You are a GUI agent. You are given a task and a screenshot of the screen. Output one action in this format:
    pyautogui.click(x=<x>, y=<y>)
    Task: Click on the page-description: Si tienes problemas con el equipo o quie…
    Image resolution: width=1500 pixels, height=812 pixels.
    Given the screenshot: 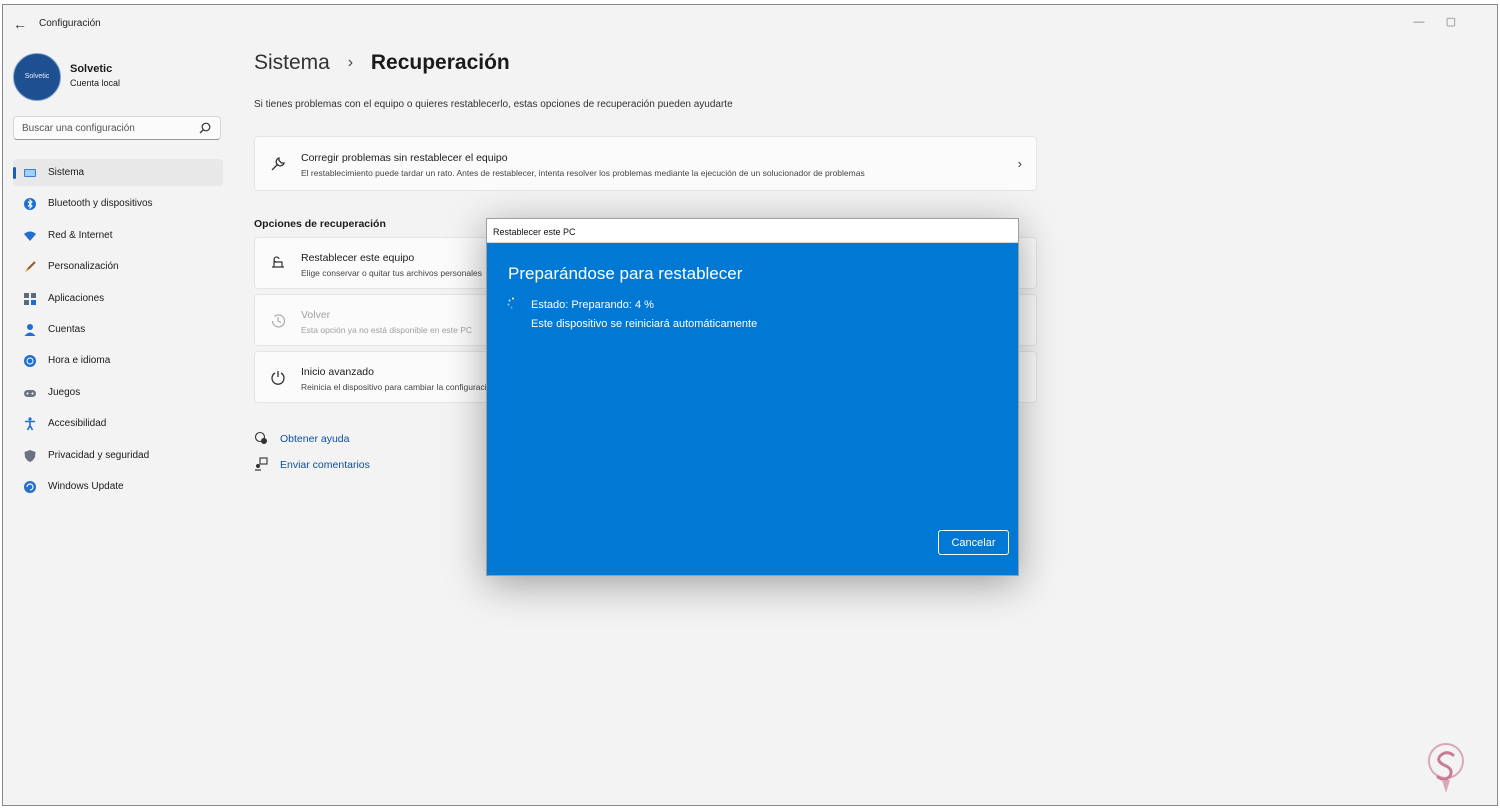 What is the action you would take?
    pyautogui.click(x=493, y=104)
    